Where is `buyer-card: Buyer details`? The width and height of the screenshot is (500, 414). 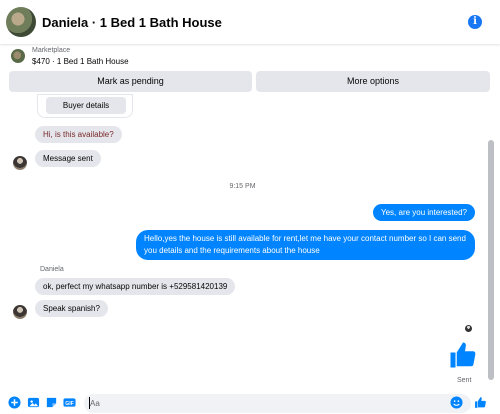
buyer-card: Buyer details is located at coordinates (85, 106).